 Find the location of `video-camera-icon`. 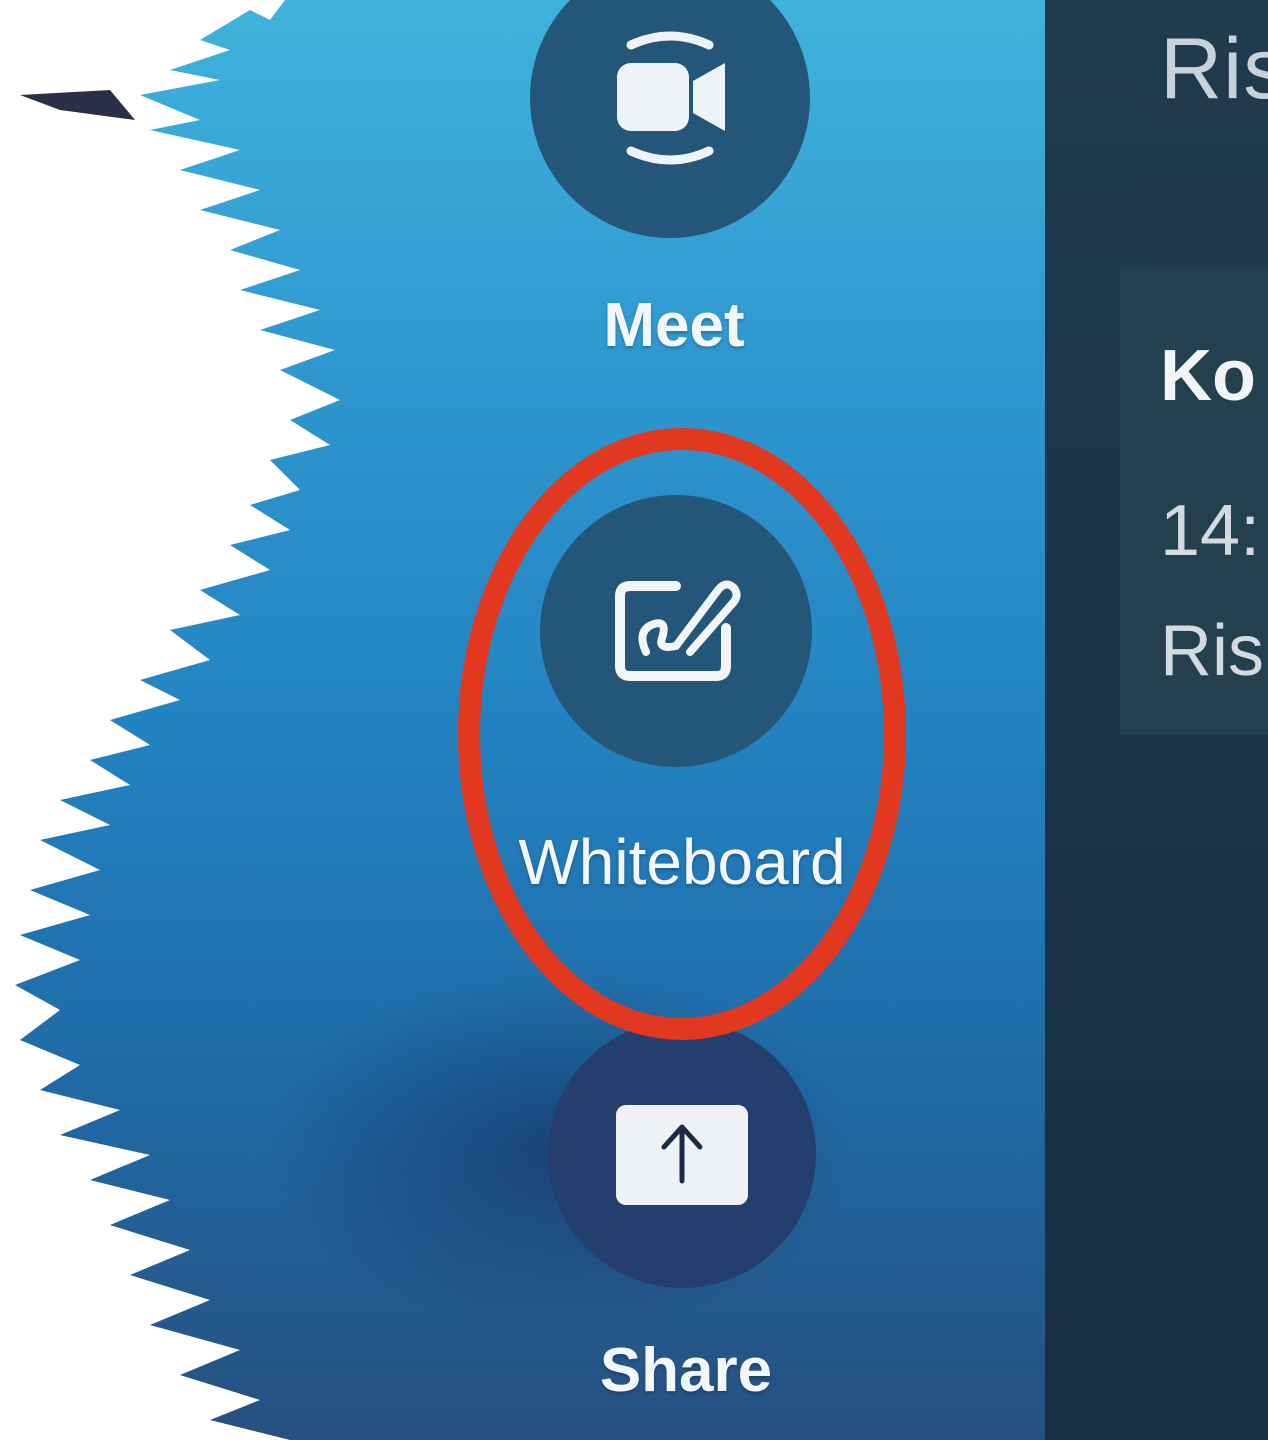

video-camera-icon is located at coordinates (671, 98).